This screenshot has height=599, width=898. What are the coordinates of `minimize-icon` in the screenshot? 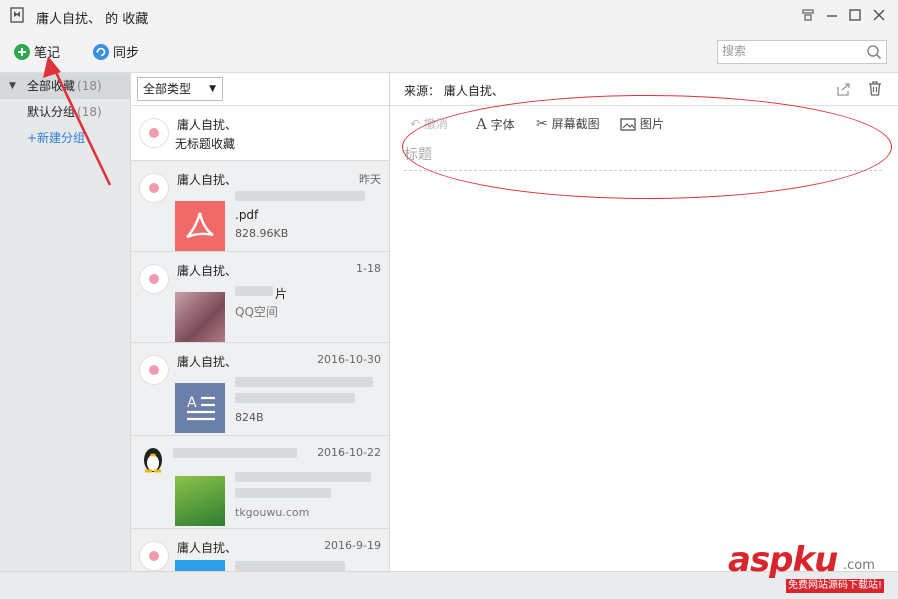 It's located at (832, 15).